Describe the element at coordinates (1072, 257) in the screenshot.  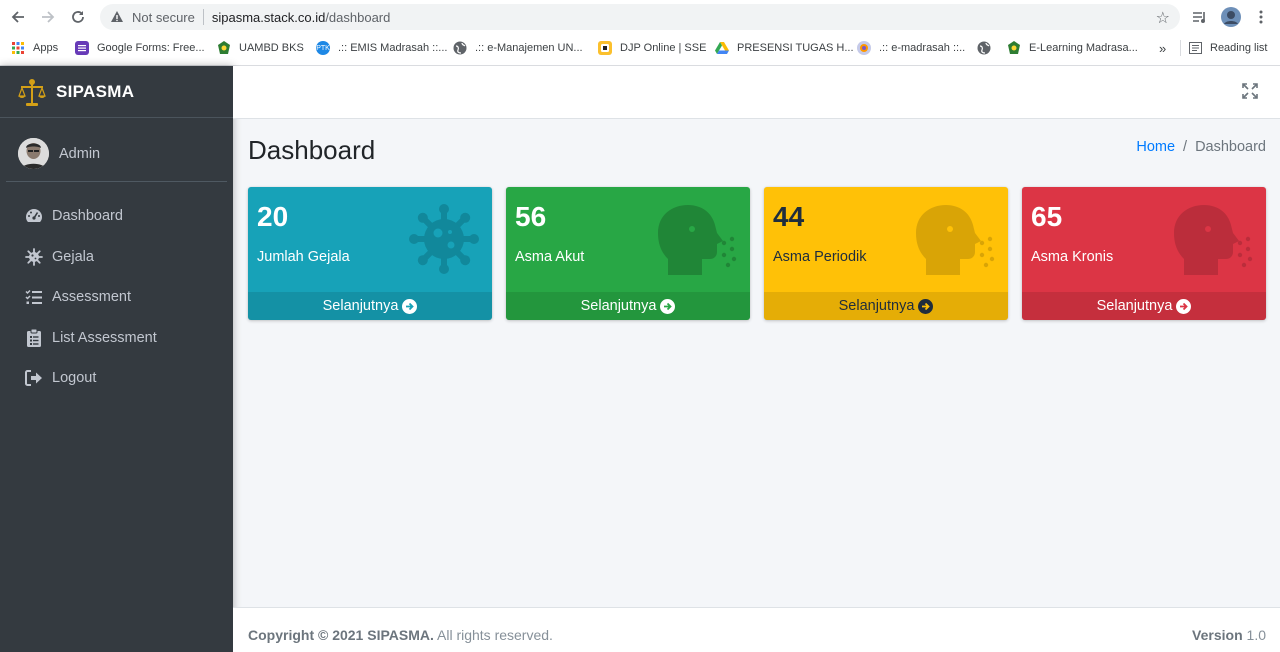
I see `stat-label: Asma Kronis` at that location.